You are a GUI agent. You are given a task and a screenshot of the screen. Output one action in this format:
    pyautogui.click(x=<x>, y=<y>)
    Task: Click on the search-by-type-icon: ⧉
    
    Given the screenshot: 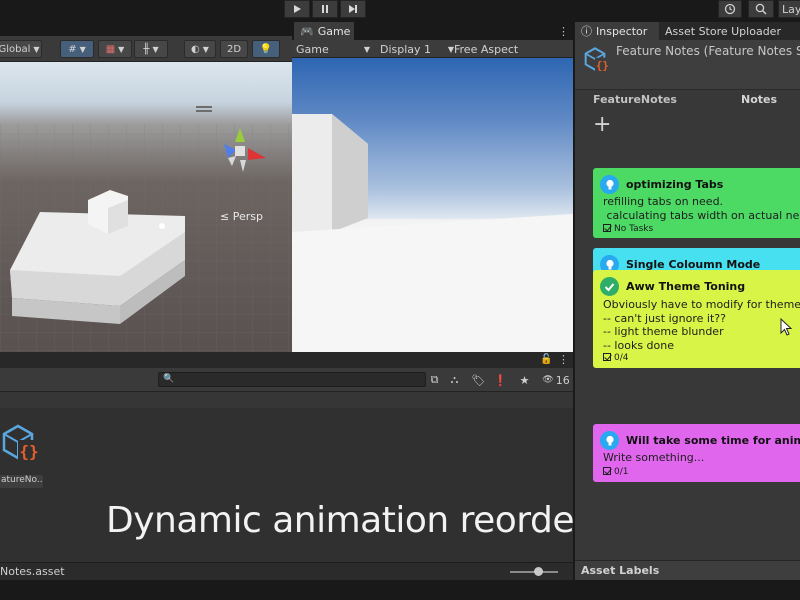 What is the action you would take?
    pyautogui.click(x=434, y=380)
    